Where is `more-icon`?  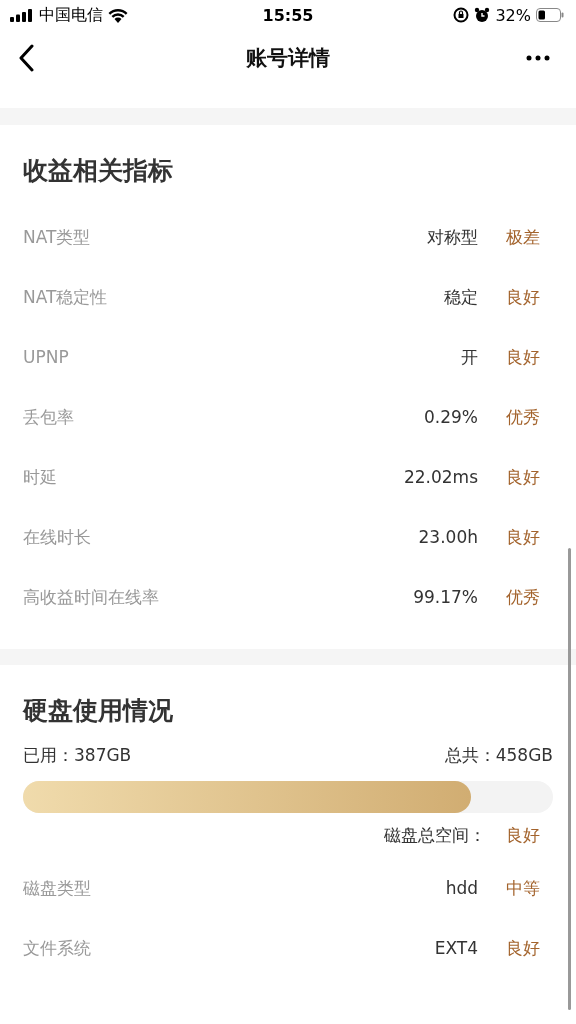 more-icon is located at coordinates (538, 58).